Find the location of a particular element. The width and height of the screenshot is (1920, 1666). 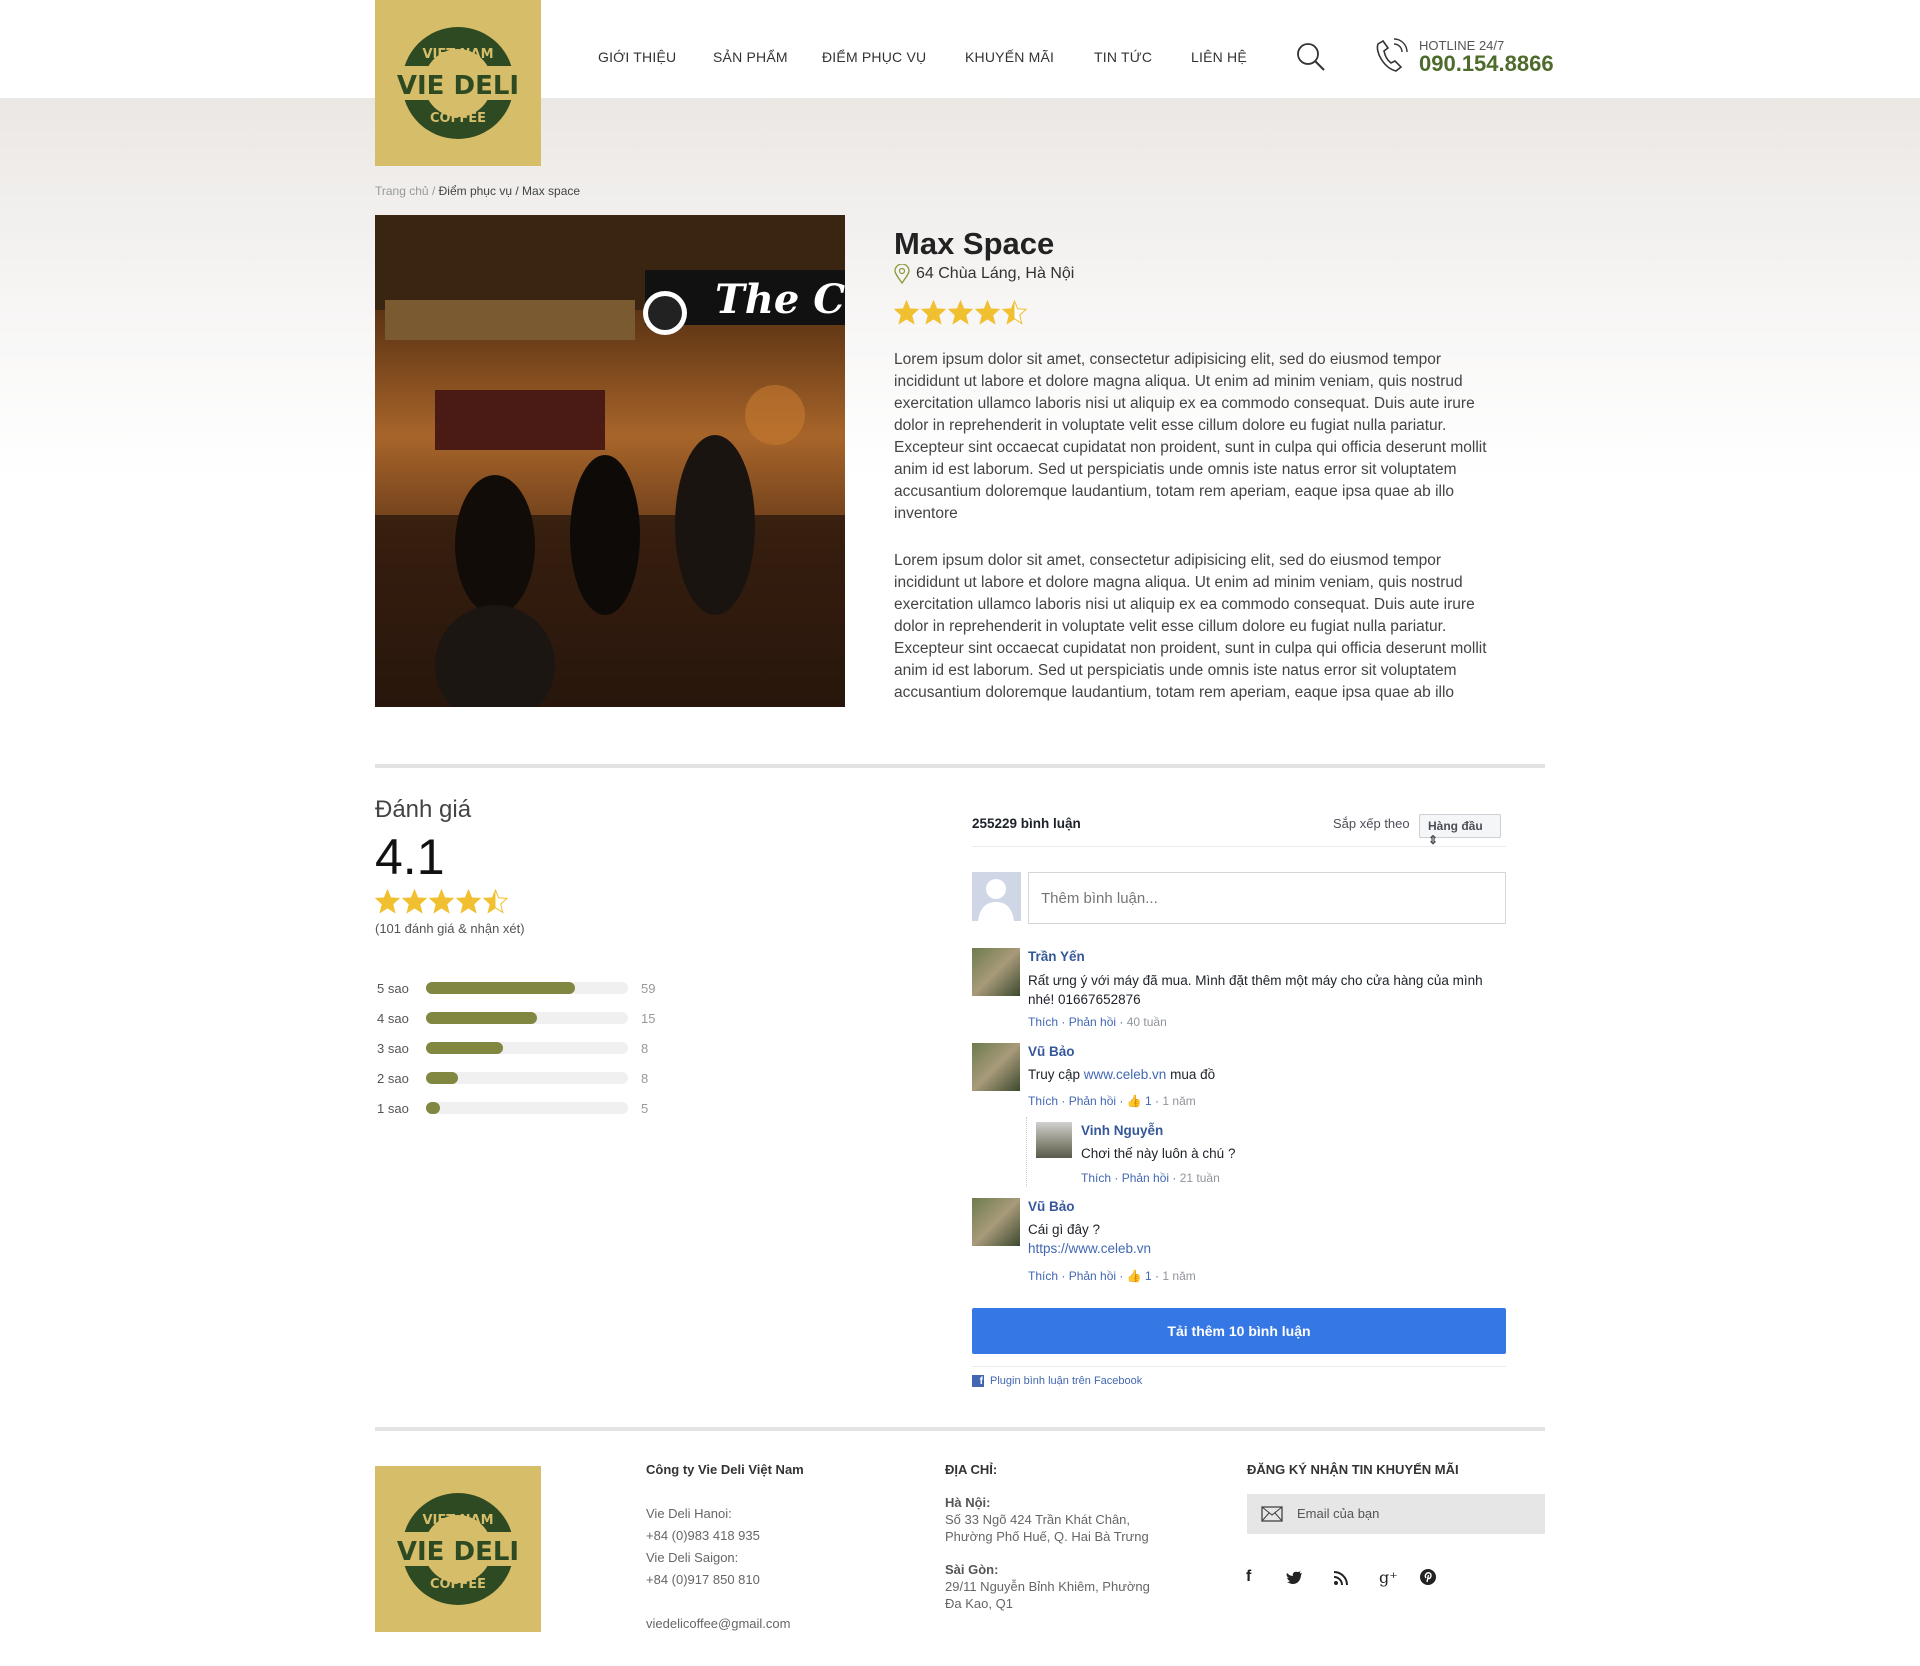

facebook-plugin-link: f Plugin bình luận trên Facebook is located at coordinates (1057, 1381).